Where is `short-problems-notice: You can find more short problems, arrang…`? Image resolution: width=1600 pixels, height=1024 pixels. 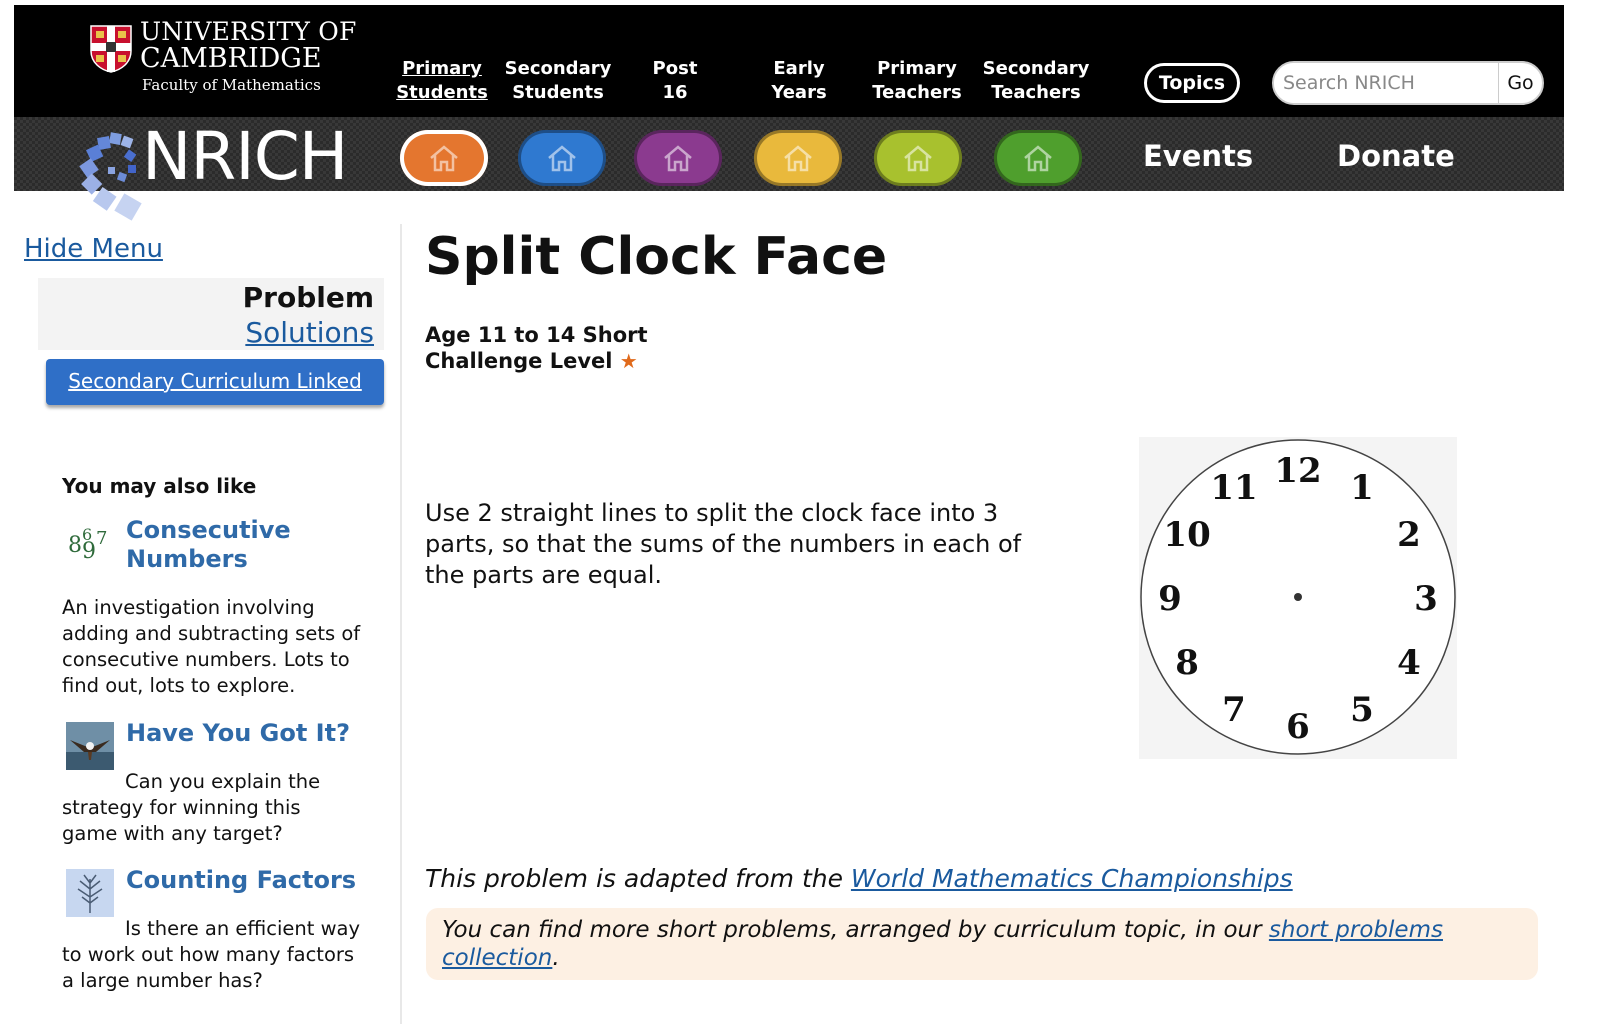
short-problems-notice: You can find more short problems, arrang… is located at coordinates (982, 944).